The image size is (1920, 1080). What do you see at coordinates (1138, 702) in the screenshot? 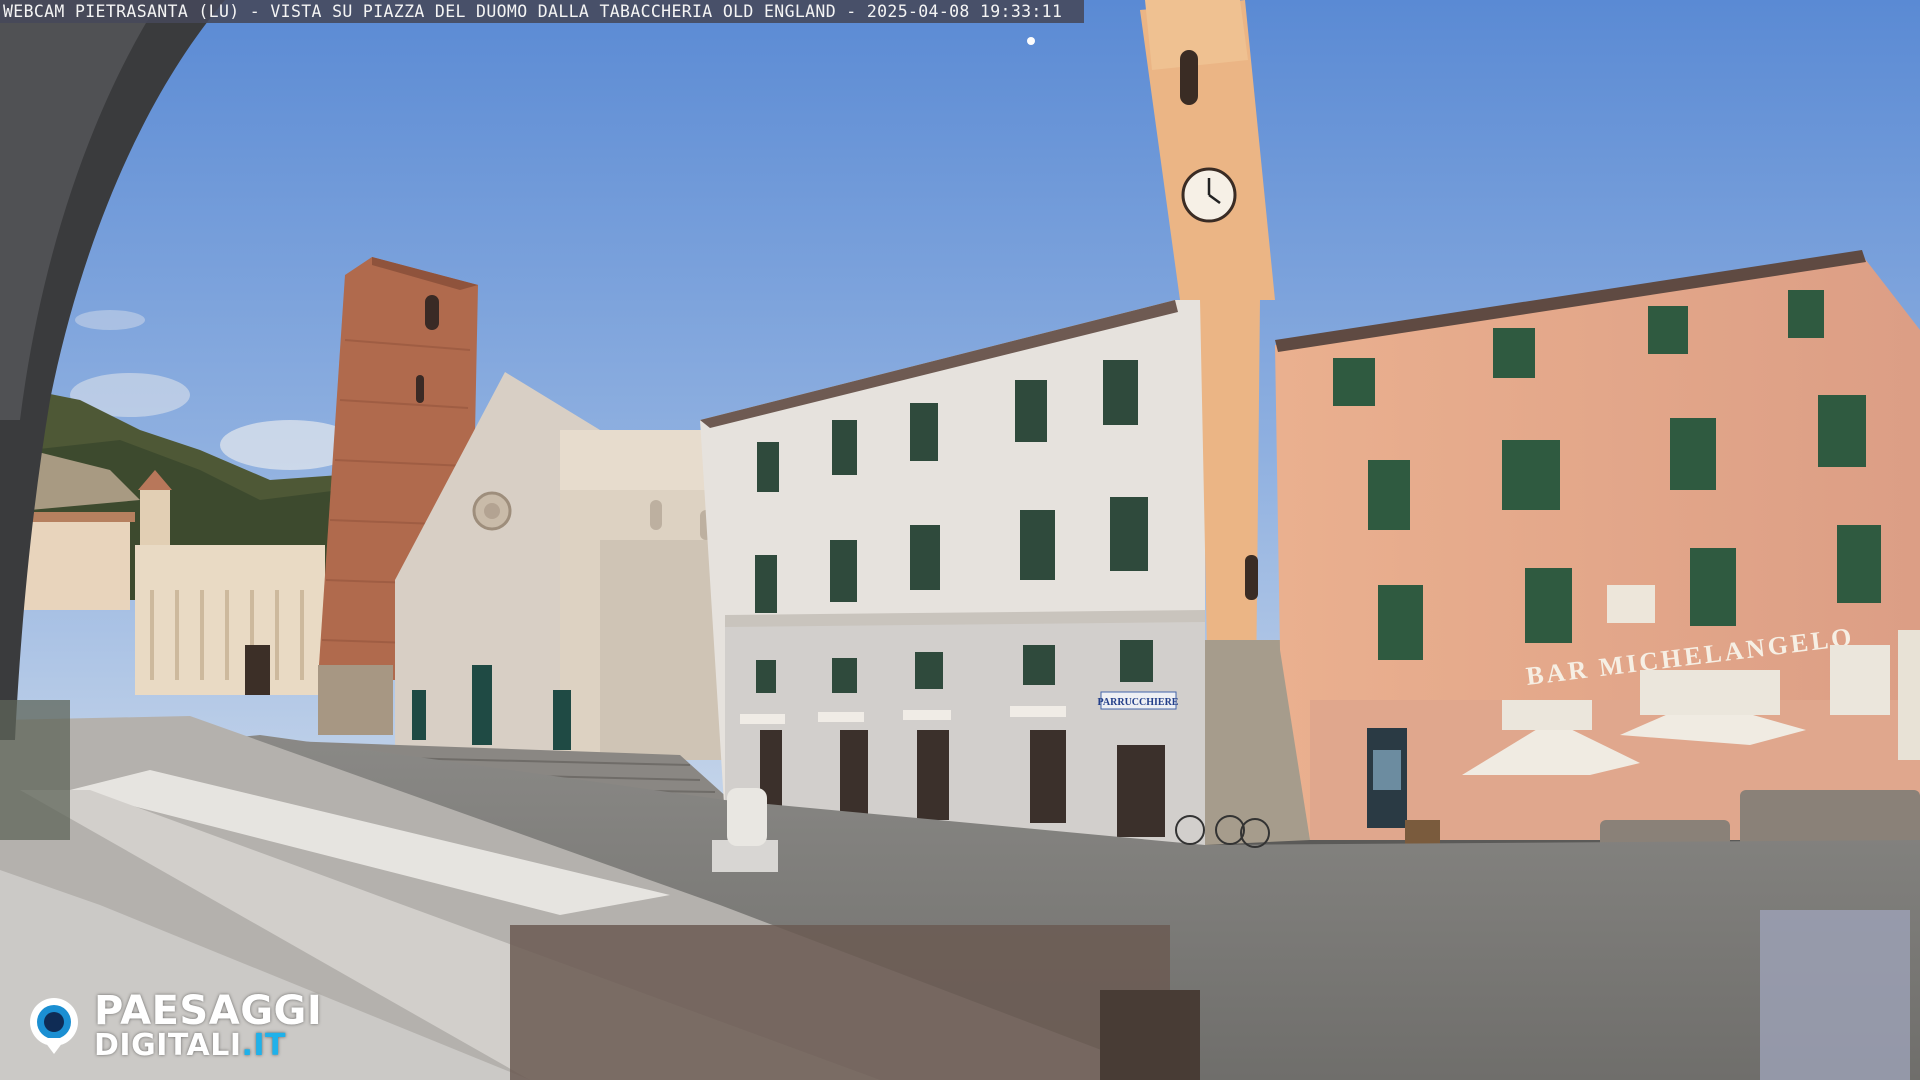
I see `hairdresser-sign-text: PARRUCCHIERE` at bounding box center [1138, 702].